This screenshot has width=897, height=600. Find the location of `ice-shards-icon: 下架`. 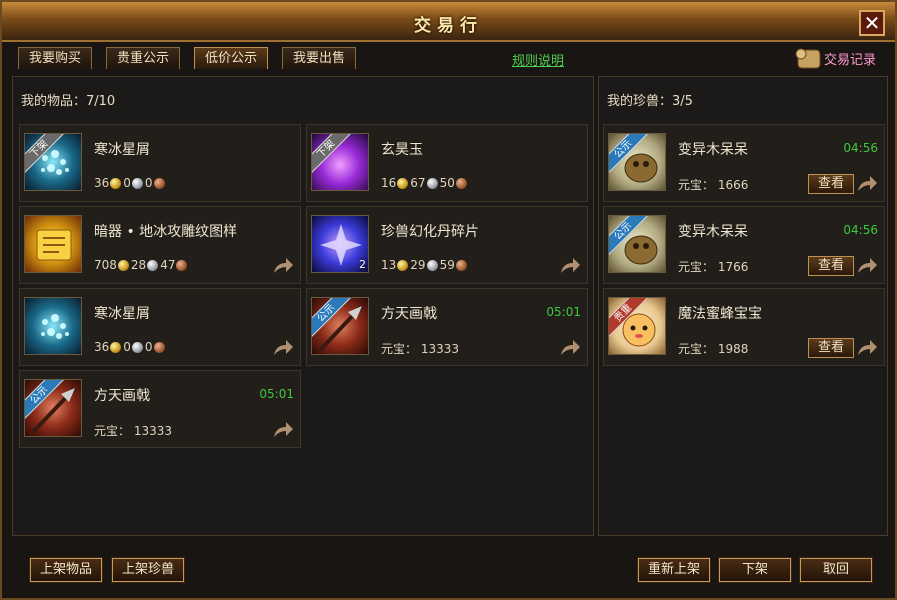

ice-shards-icon: 下架 is located at coordinates (53, 162).